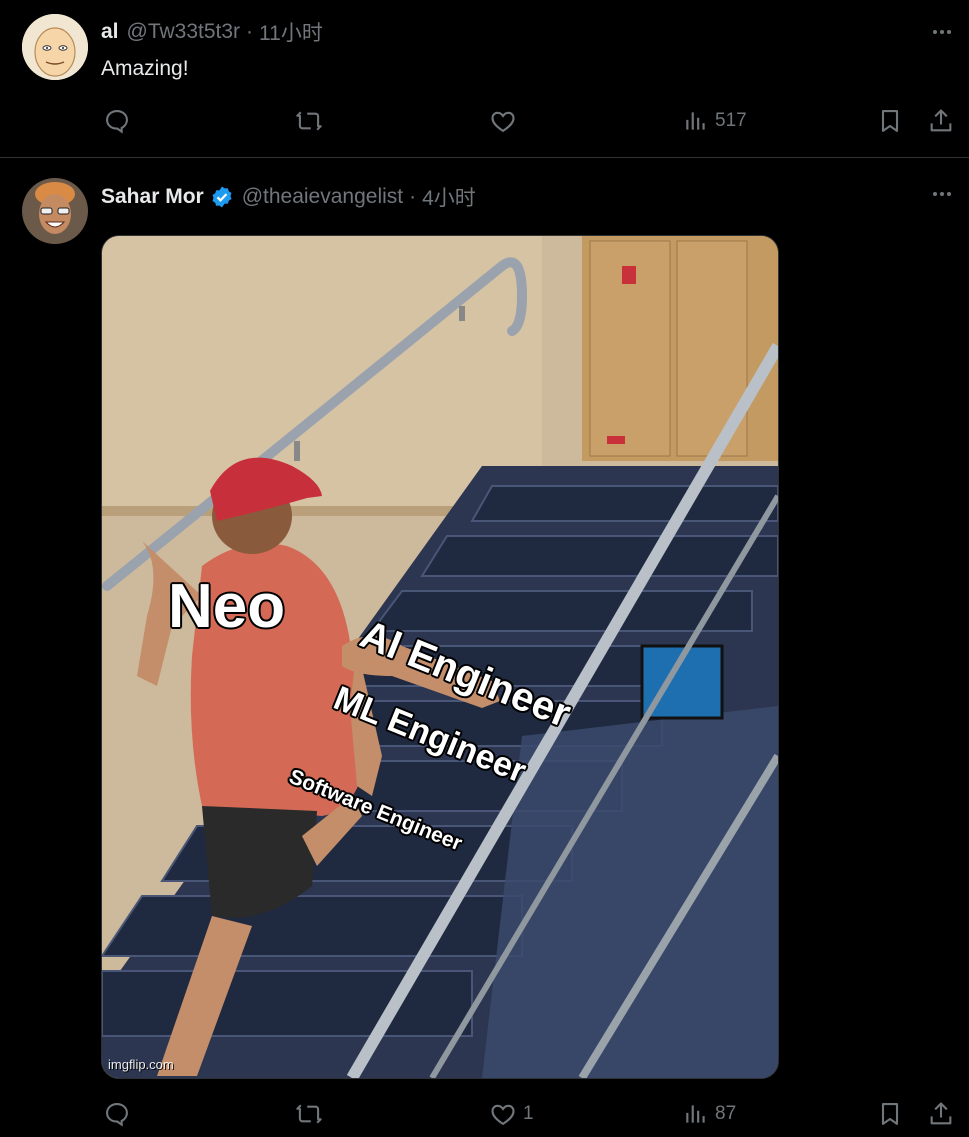  I want to click on author-handle: @theaievangelist, so click(322, 197).